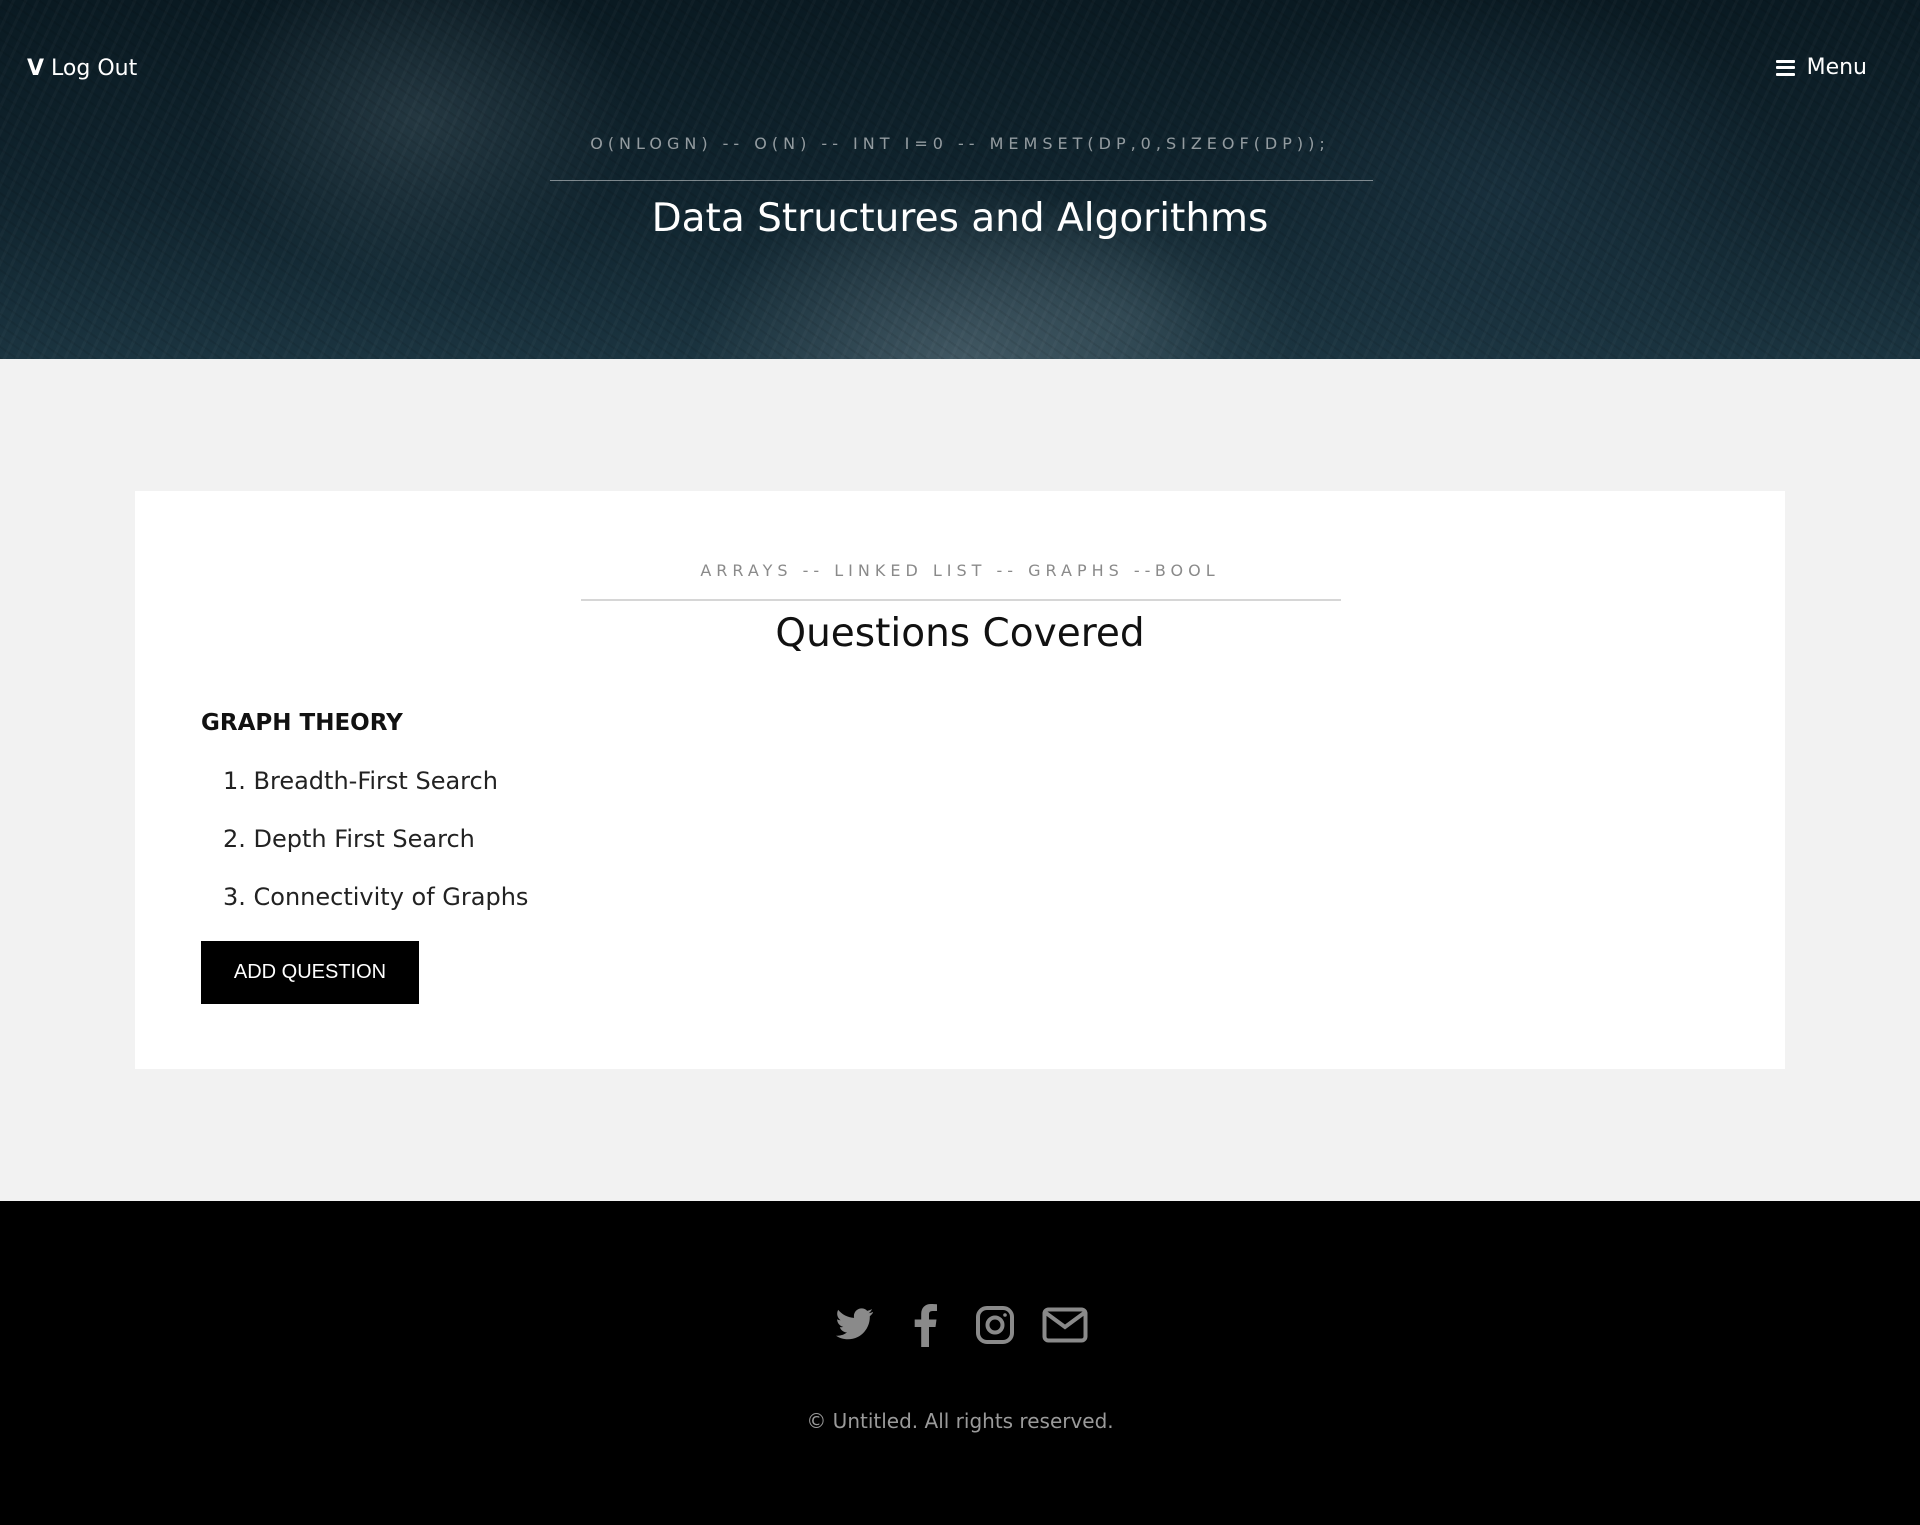 This screenshot has height=1525, width=1920. I want to click on menu-label: Menu, so click(1836, 67).